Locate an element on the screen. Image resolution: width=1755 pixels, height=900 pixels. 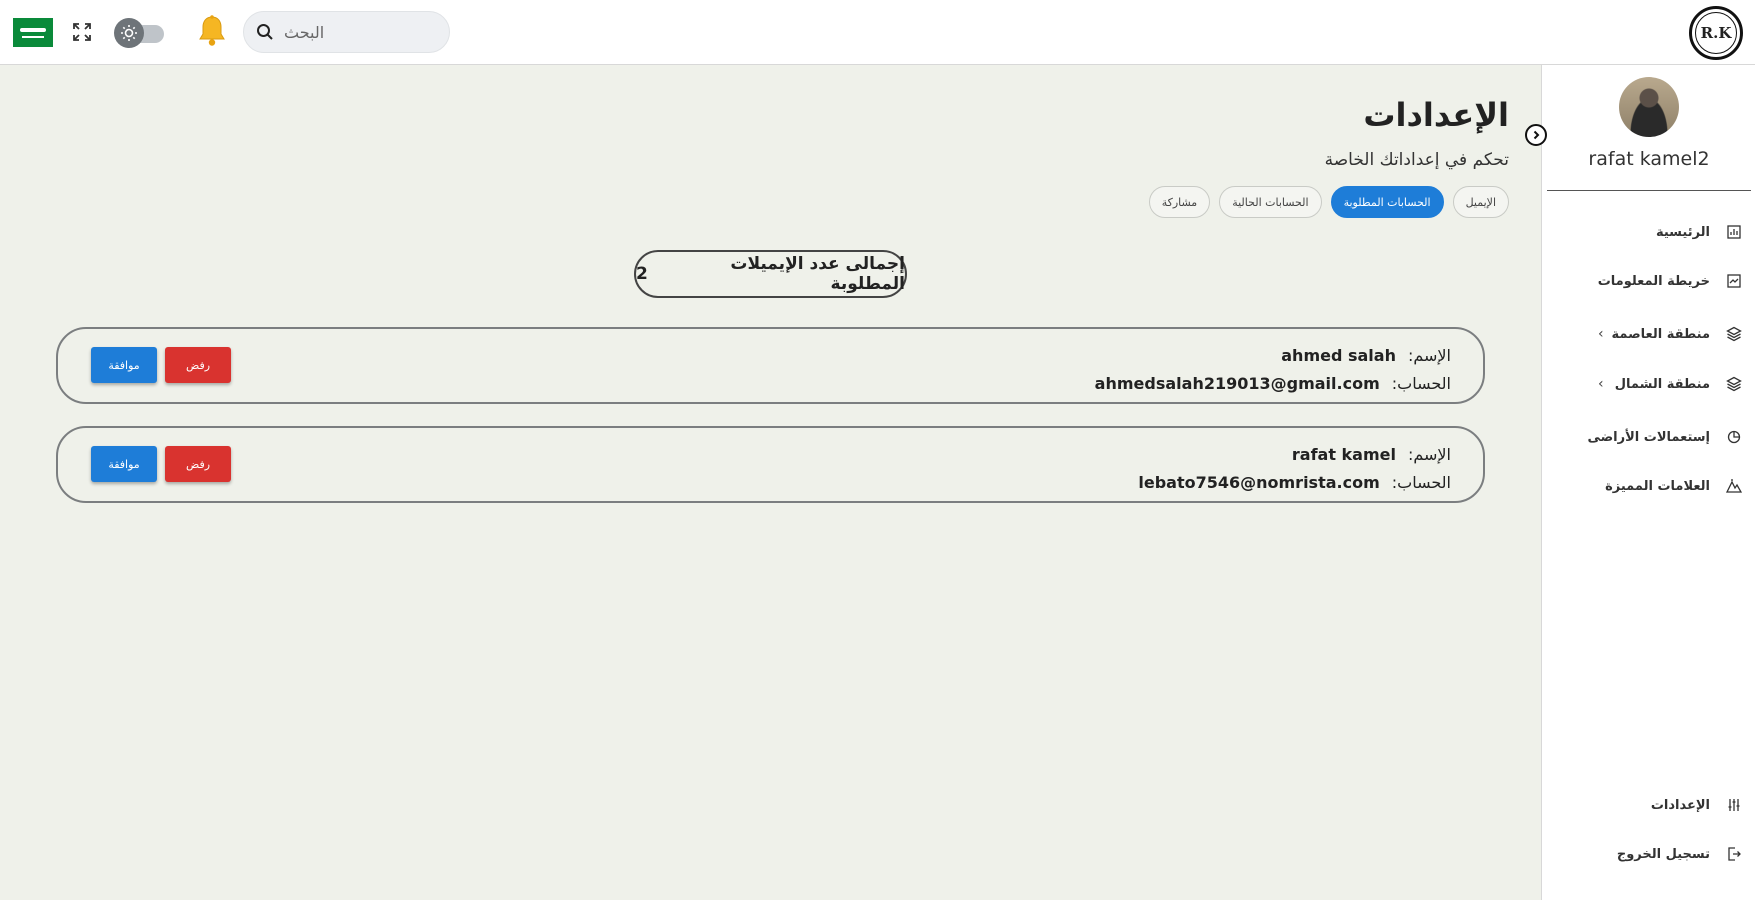
sidebar-item-label: خريطة المعلومات is located at coordinates (1653, 281).